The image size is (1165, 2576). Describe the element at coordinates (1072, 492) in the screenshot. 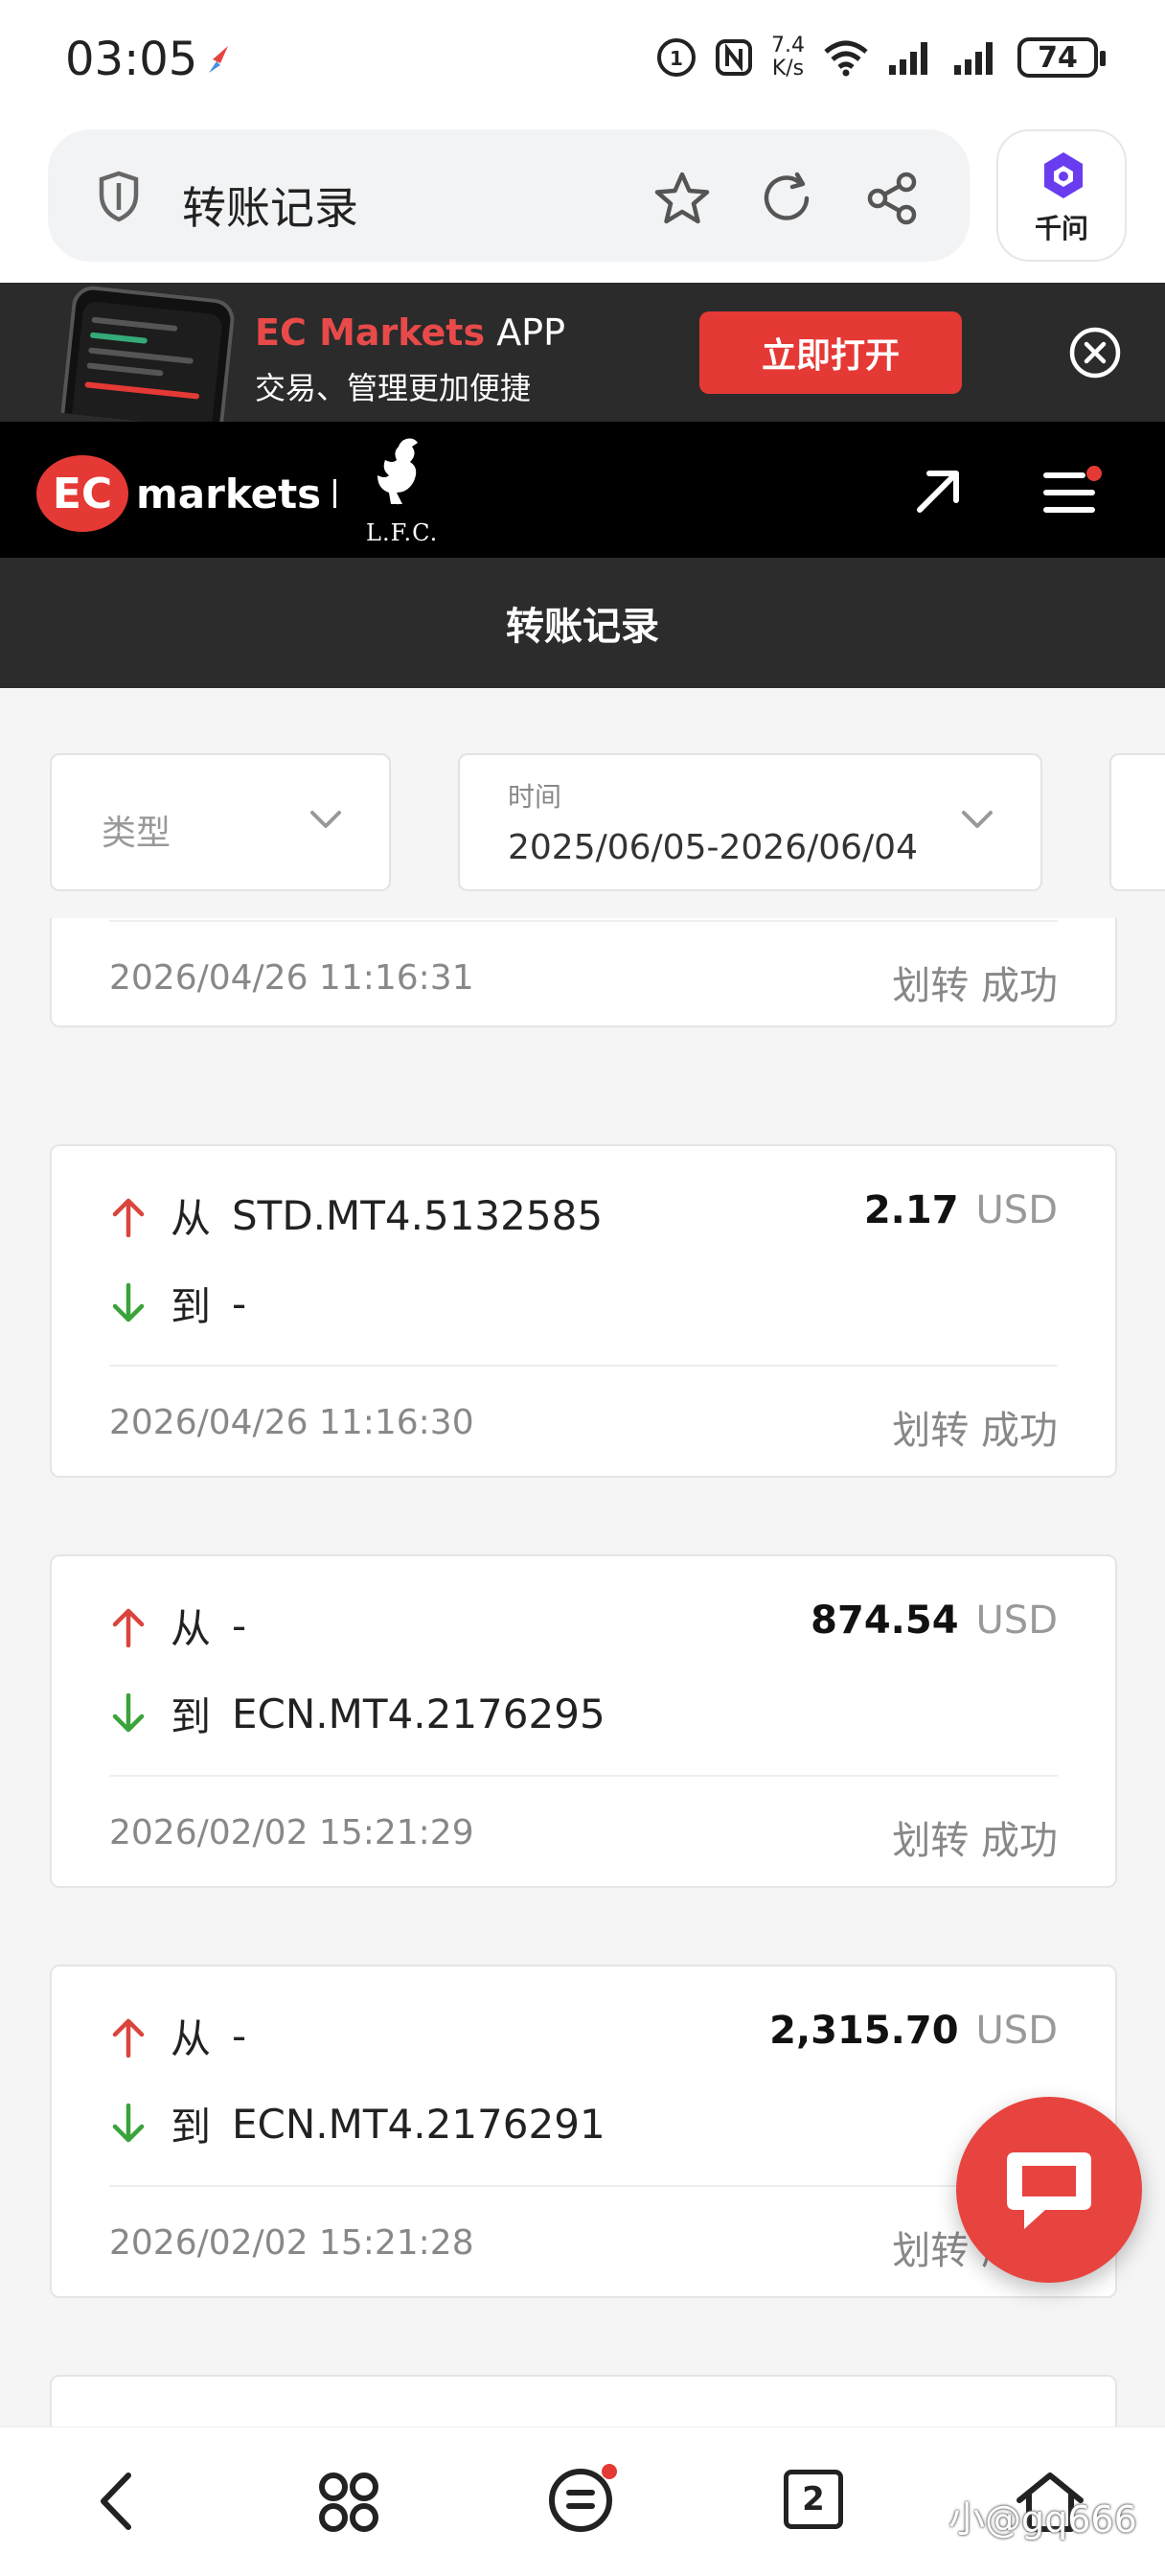

I see `menu-icon` at that location.